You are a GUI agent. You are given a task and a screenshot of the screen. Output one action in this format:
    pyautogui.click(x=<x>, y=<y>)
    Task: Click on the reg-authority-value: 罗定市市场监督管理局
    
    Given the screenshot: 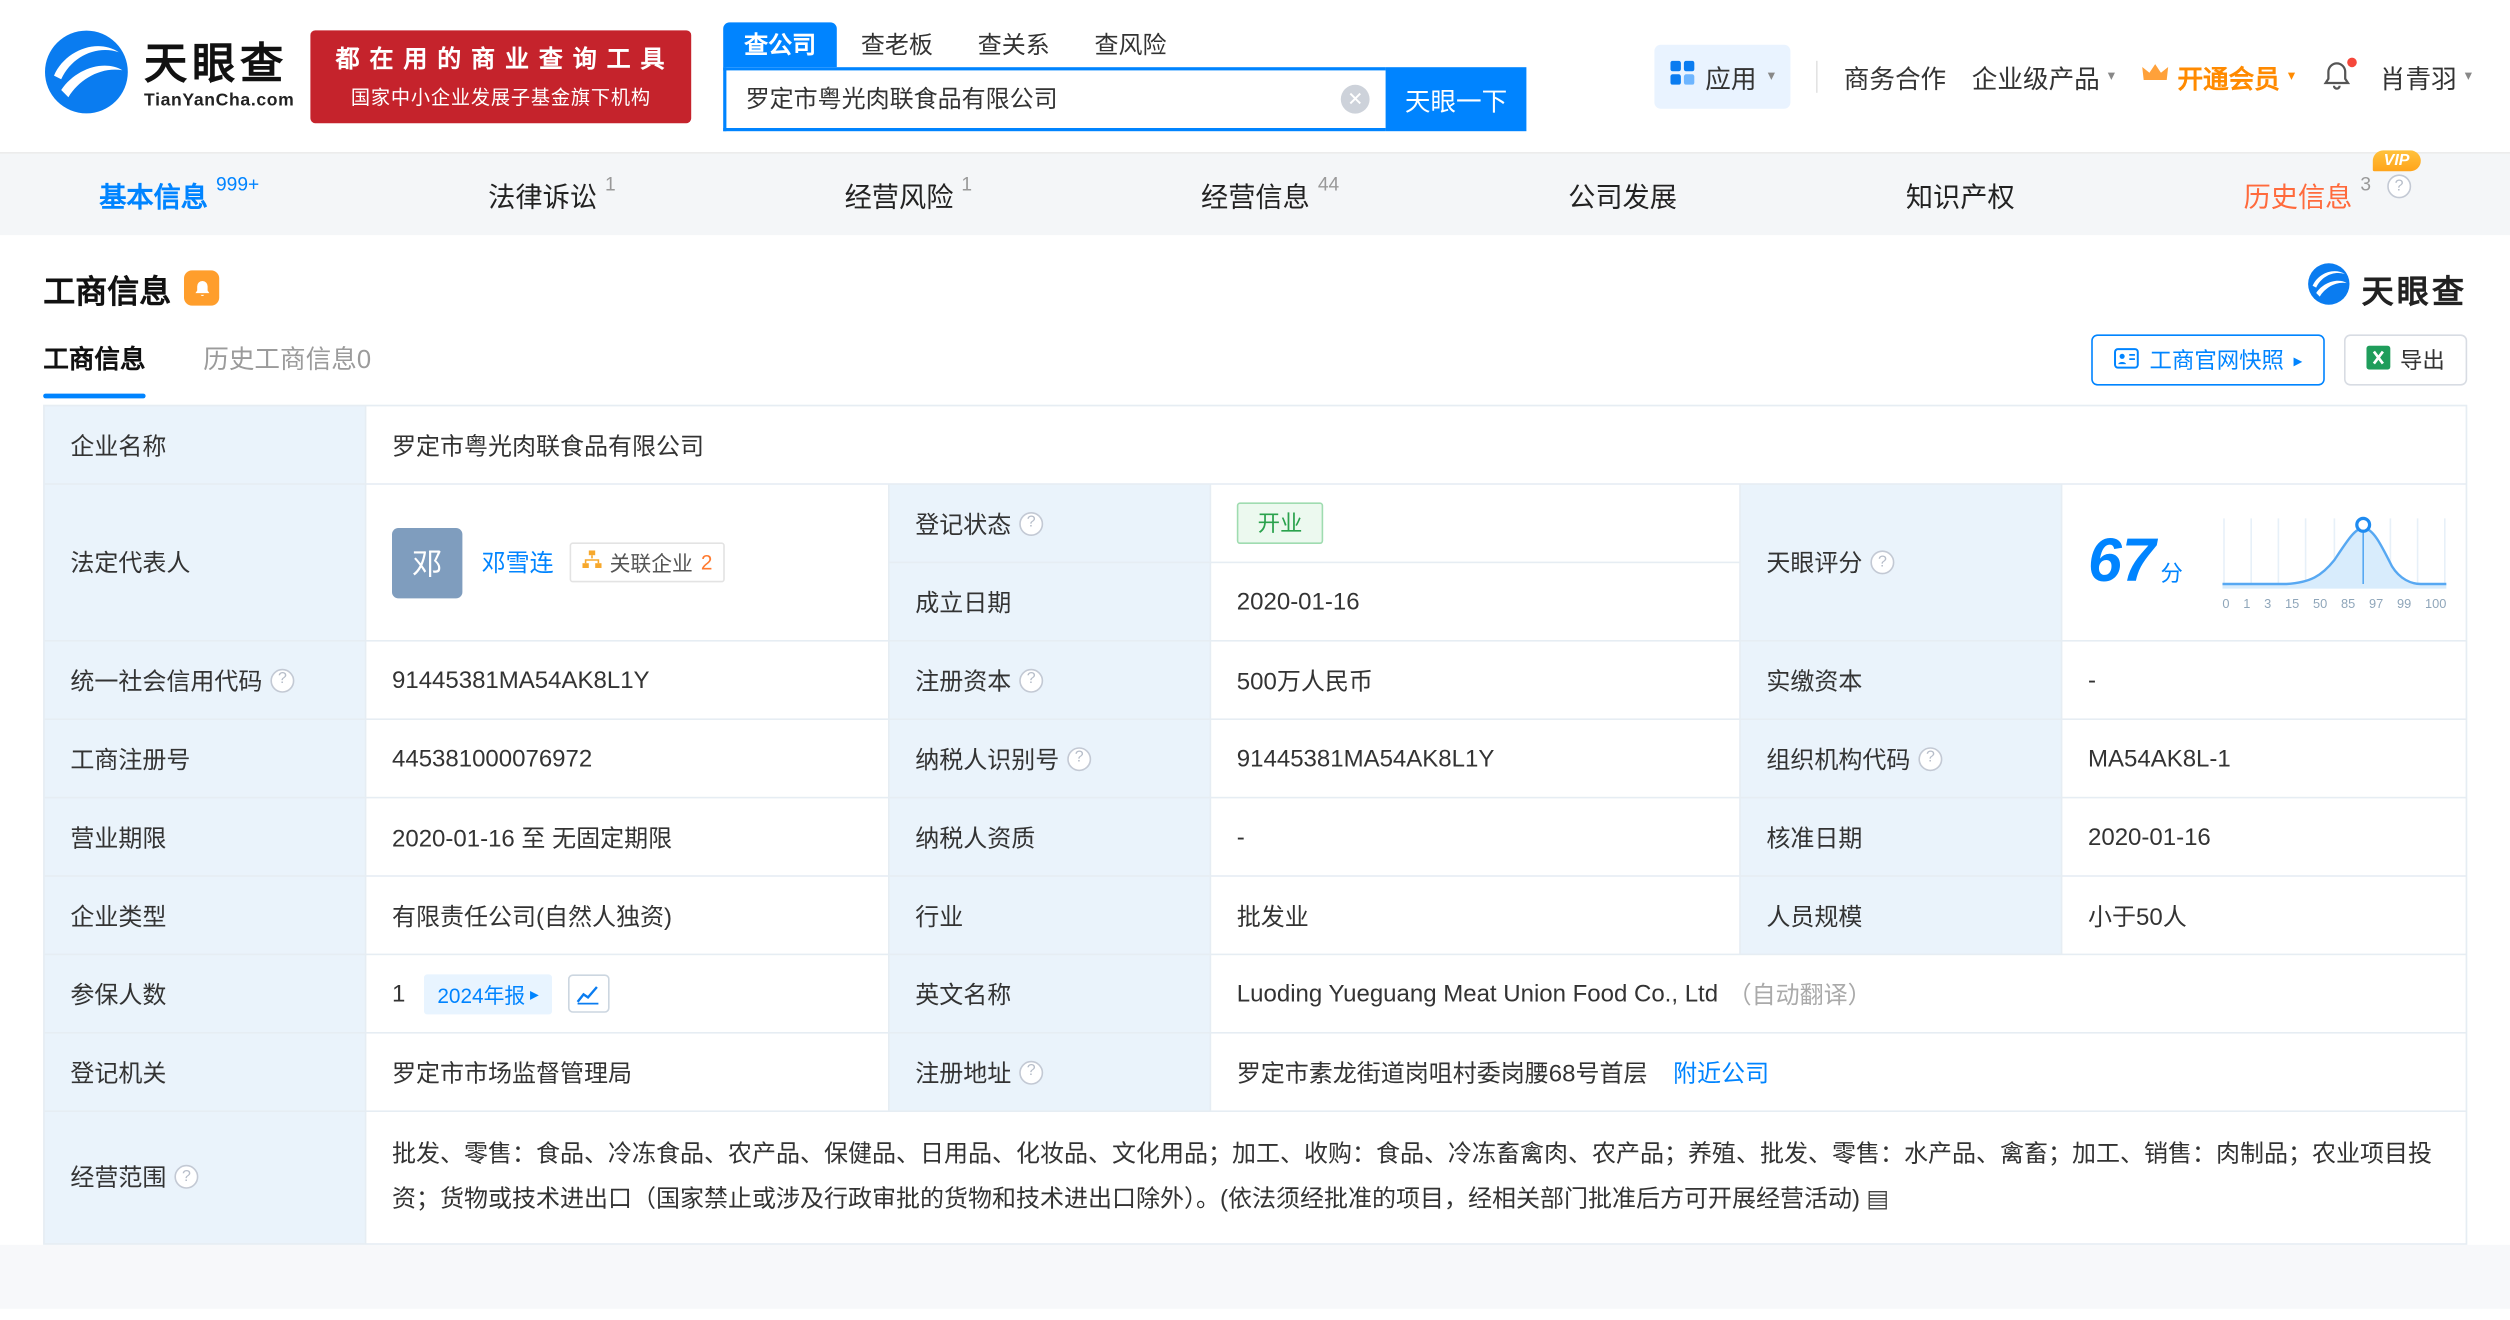 What is the action you would take?
    pyautogui.click(x=627, y=1072)
    